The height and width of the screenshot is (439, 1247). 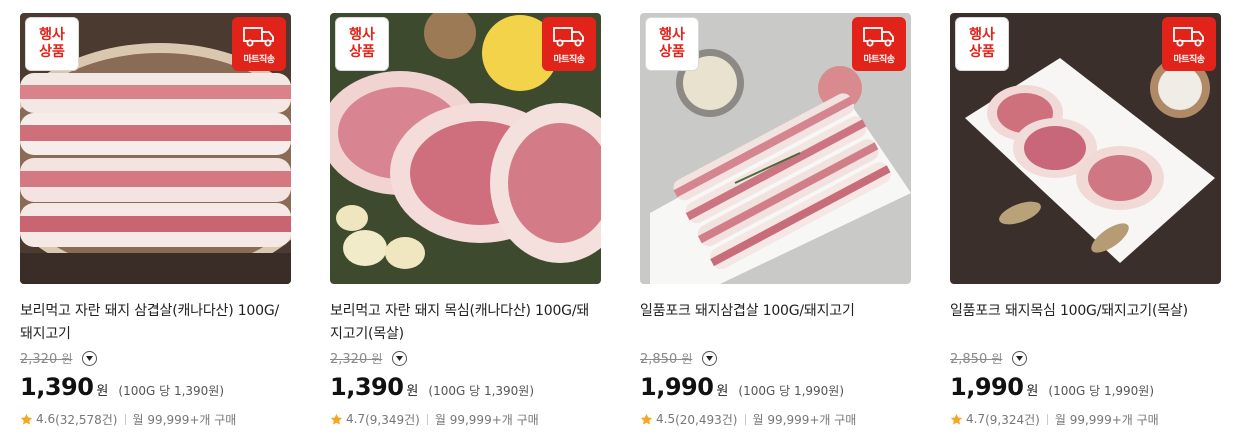 I want to click on review-count: (9,349건), so click(x=392, y=419).